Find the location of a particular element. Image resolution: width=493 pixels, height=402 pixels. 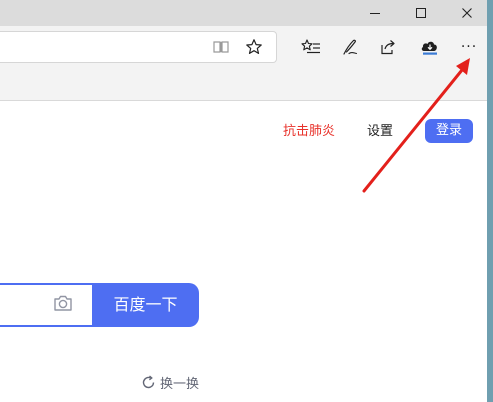

share-button is located at coordinates (388, 47).